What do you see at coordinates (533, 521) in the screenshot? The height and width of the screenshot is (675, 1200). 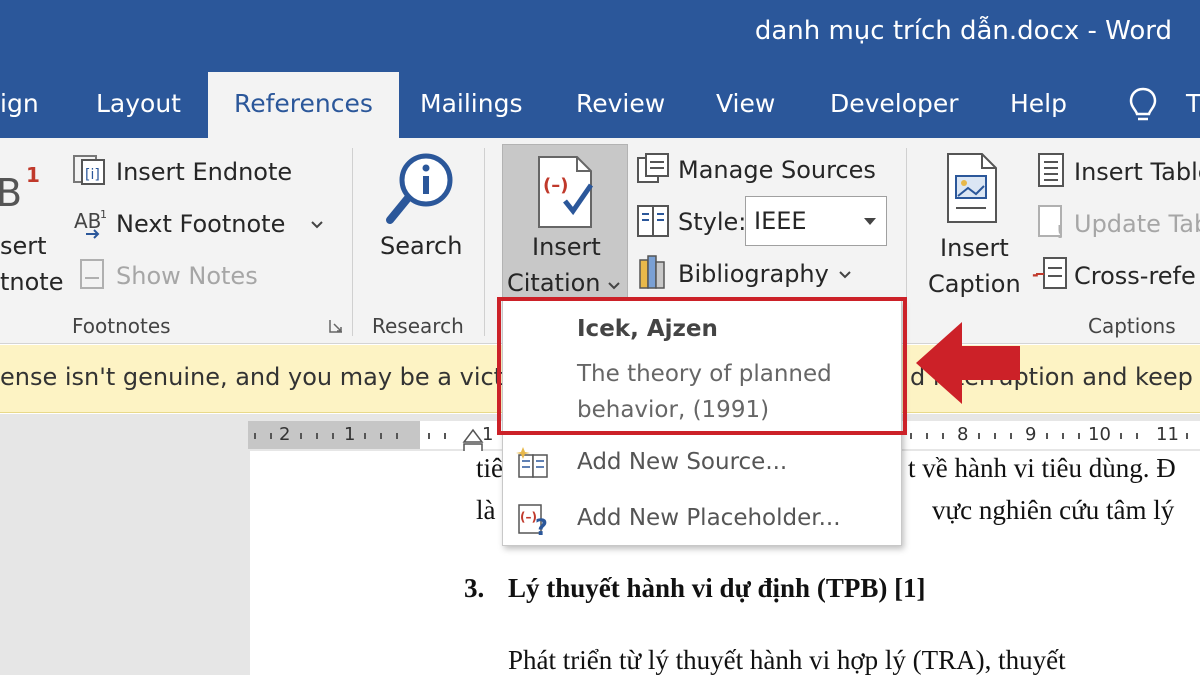 I see `add-placeholder-icon: (–) ?` at bounding box center [533, 521].